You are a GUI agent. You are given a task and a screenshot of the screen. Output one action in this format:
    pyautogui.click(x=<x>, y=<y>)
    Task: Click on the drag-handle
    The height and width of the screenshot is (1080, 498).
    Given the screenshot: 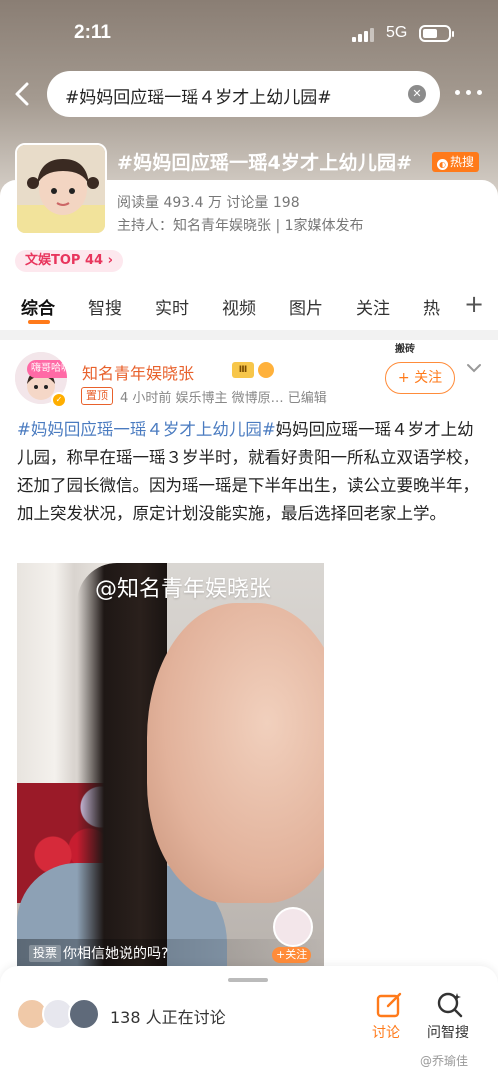 What is the action you would take?
    pyautogui.click(x=248, y=980)
    